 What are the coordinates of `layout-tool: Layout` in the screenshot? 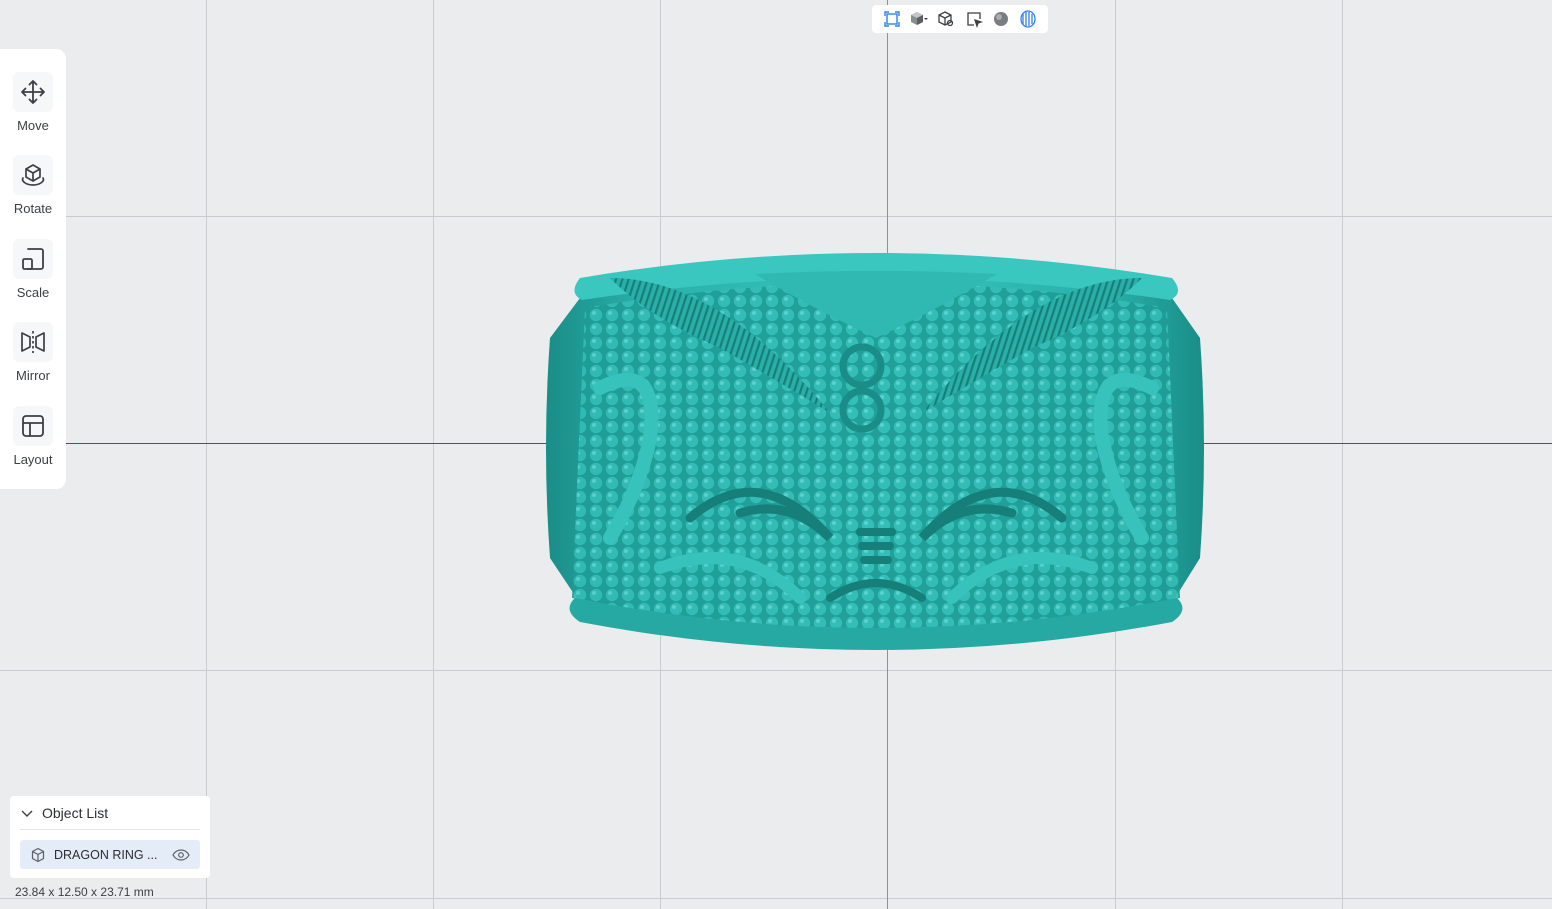 It's located at (33, 447).